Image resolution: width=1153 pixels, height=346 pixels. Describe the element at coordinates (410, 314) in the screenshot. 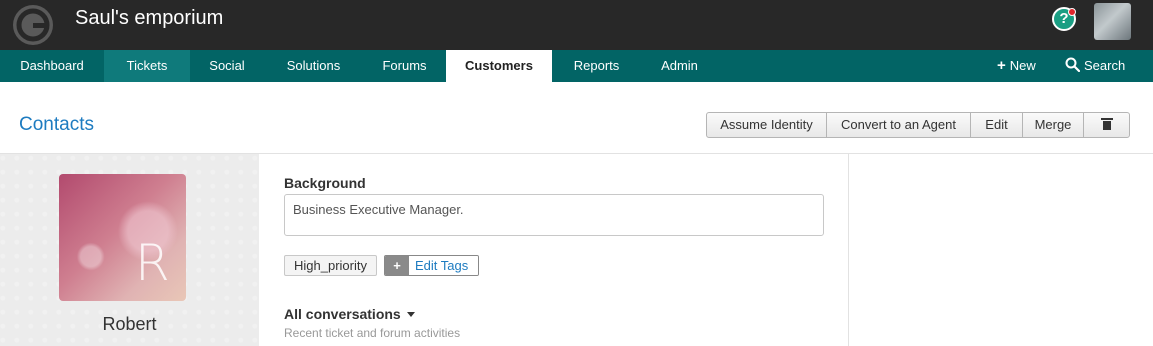

I see `caret-down-icon` at that location.